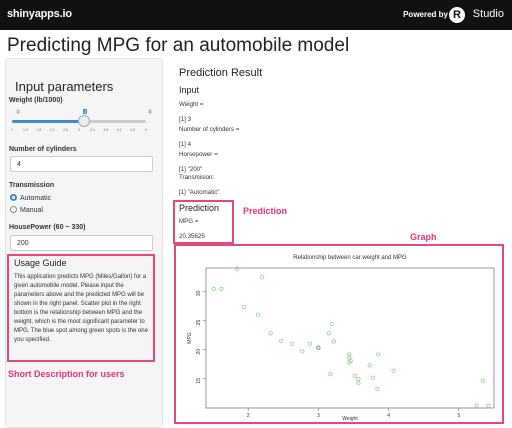  What do you see at coordinates (256, 15) in the screenshot?
I see `top-bar: shinyapps.io Powered by R Studio` at bounding box center [256, 15].